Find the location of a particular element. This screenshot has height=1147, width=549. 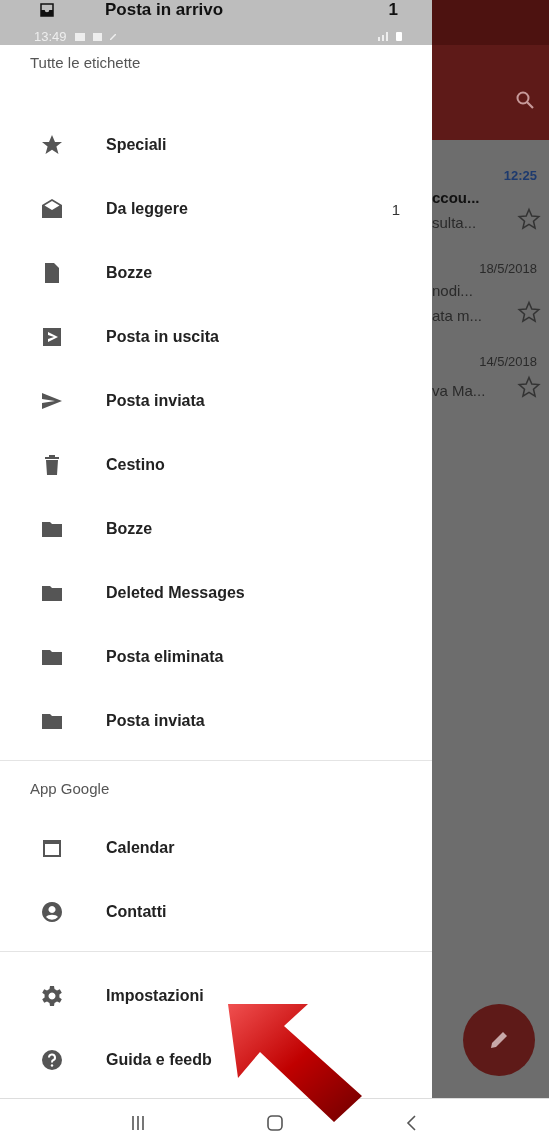

drawer-menu-item: Guida e feedb is located at coordinates (216, 1060).